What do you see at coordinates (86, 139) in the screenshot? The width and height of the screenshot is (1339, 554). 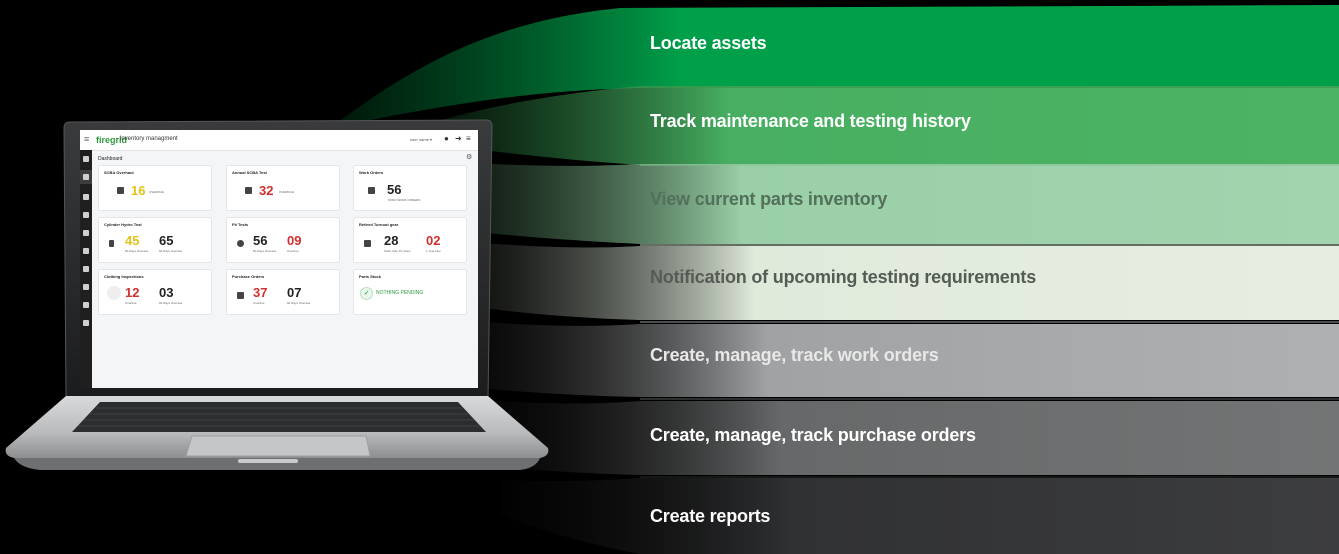 I see `hamburger-menu-icon: ≡` at bounding box center [86, 139].